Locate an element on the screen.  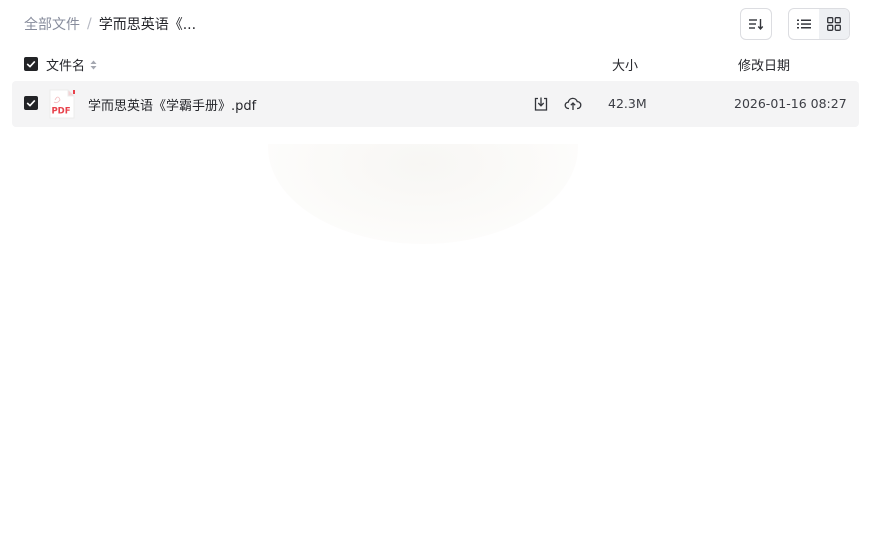
row-checkbox is located at coordinates (31, 103).